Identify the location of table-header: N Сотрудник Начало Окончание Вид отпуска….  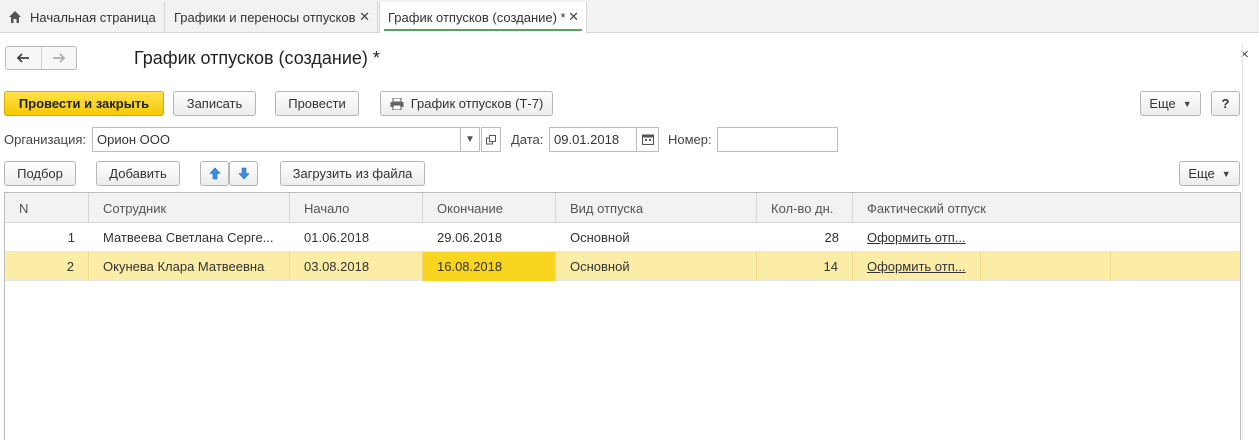
(622, 208).